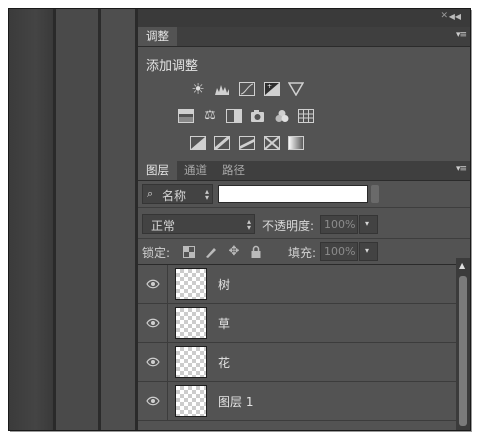 The width and height of the screenshot is (479, 439). Describe the element at coordinates (293, 194) in the screenshot. I see `layer-search-input` at that location.